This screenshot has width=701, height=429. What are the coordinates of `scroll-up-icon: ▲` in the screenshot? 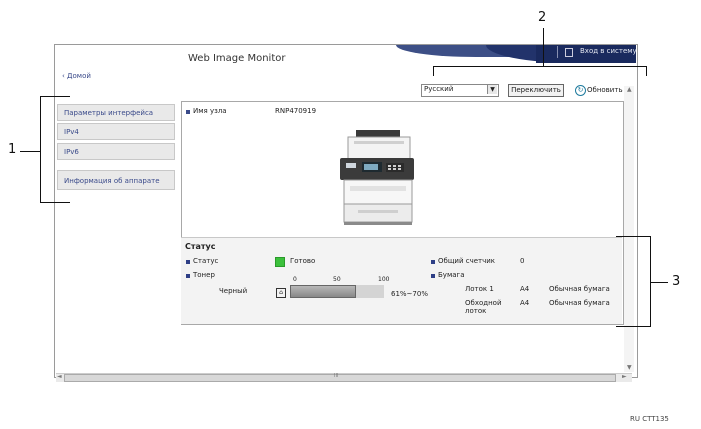 It's located at (629, 89).